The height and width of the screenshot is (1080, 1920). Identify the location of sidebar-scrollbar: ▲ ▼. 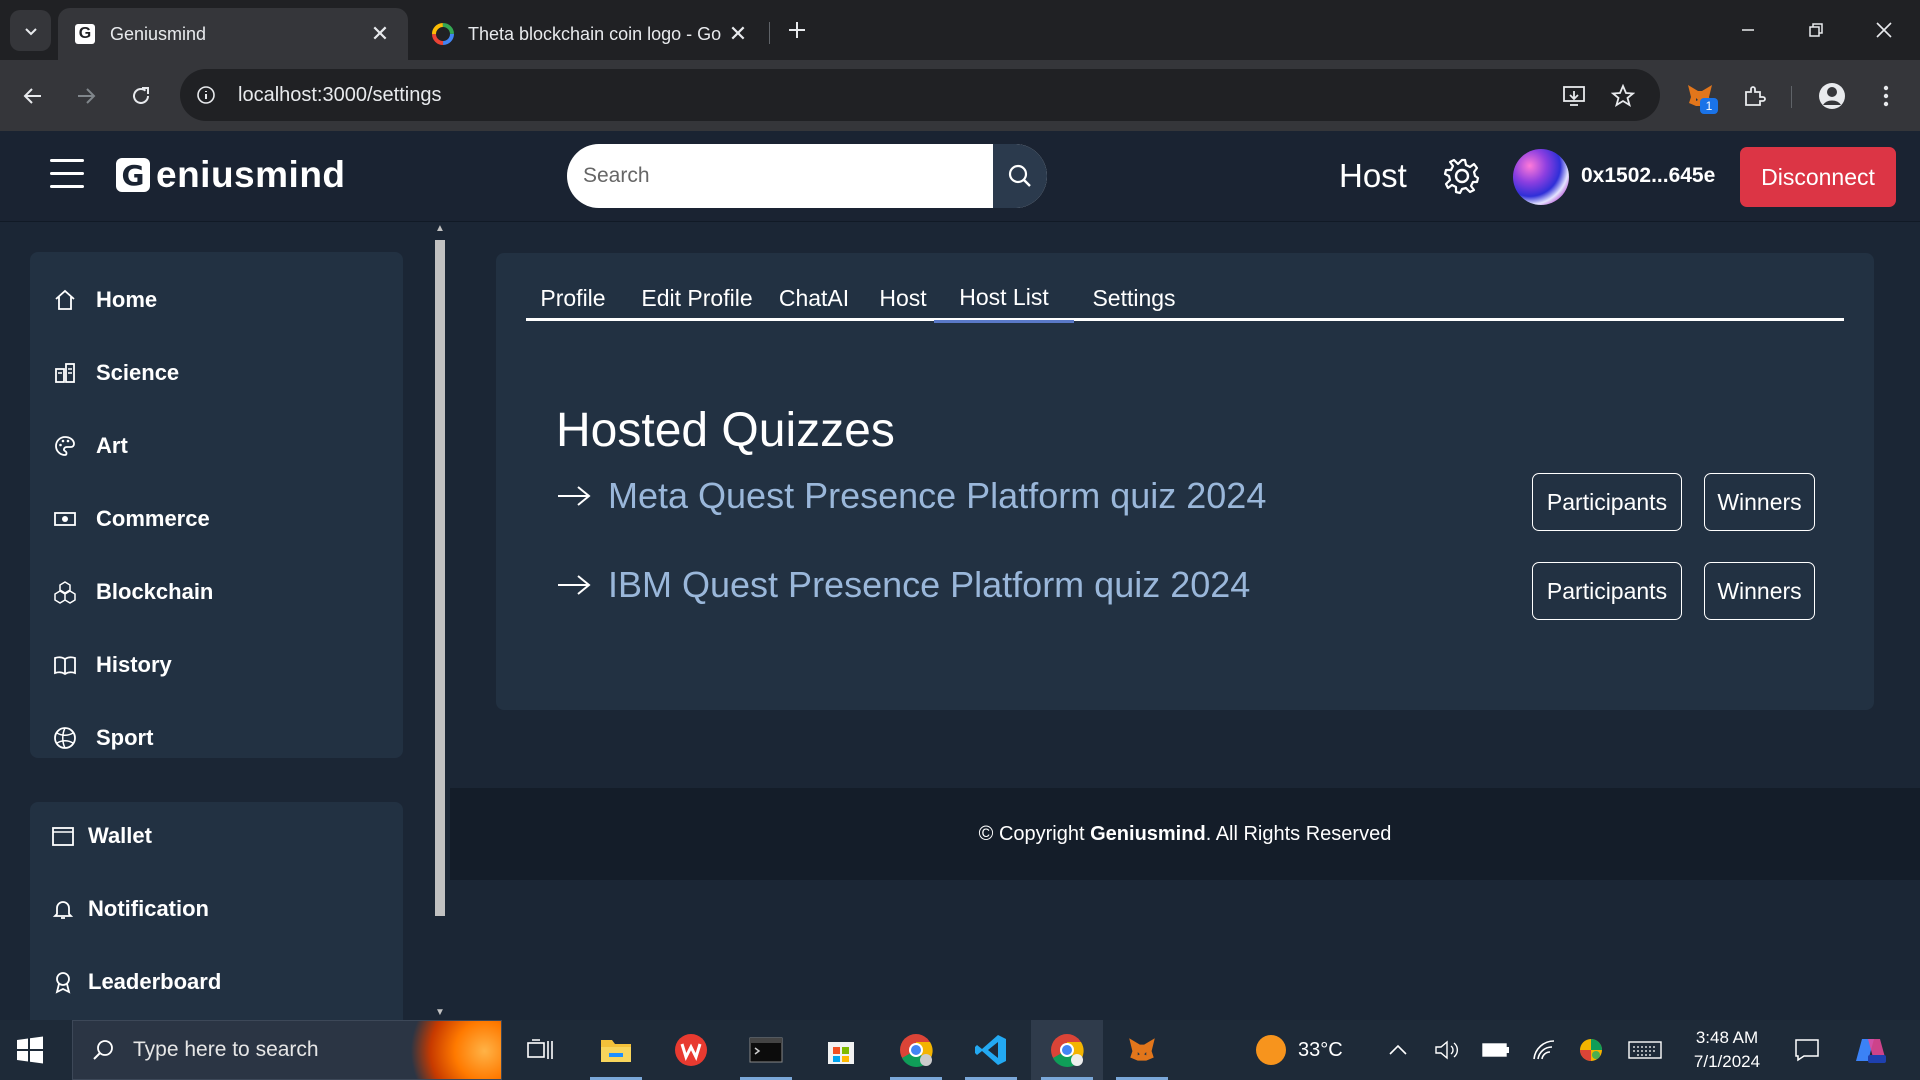
(440, 621).